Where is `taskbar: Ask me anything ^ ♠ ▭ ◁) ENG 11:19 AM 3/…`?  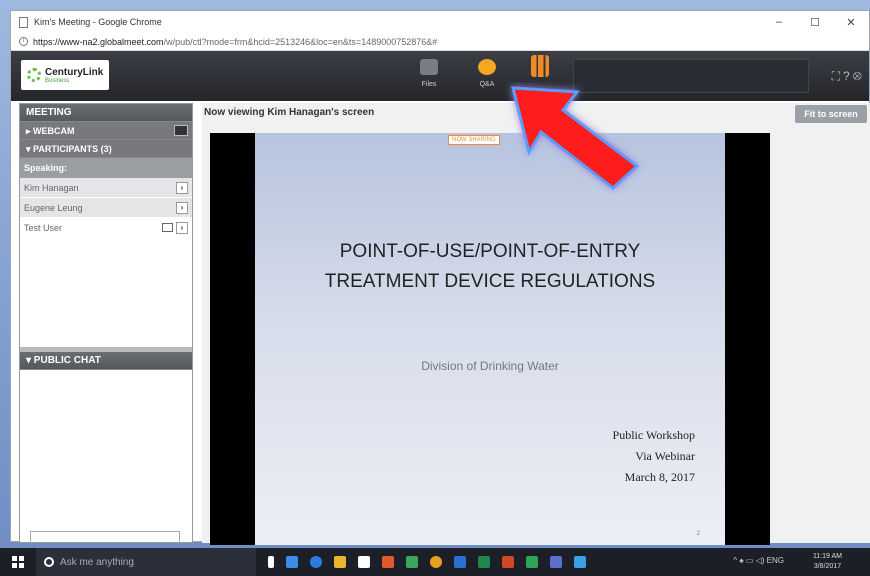
taskbar: Ask me anything ^ ♠ ▭ ◁) ENG 11:19 AM 3/… is located at coordinates (435, 562).